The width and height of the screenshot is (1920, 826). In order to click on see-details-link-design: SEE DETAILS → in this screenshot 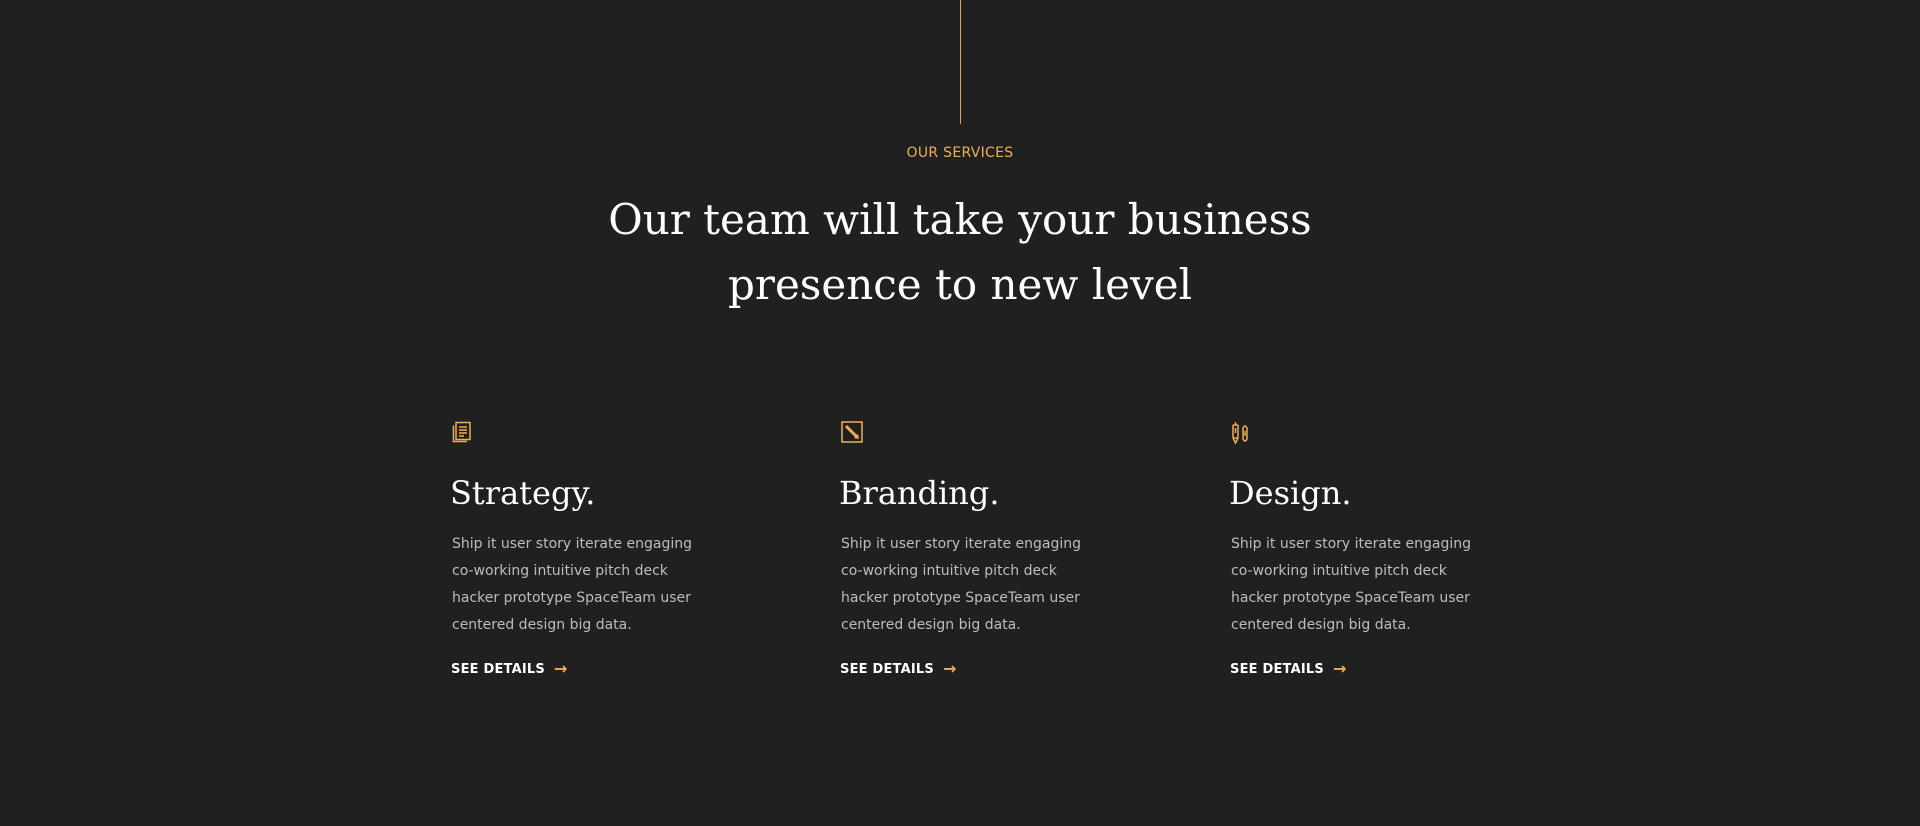, I will do `click(1288, 669)`.